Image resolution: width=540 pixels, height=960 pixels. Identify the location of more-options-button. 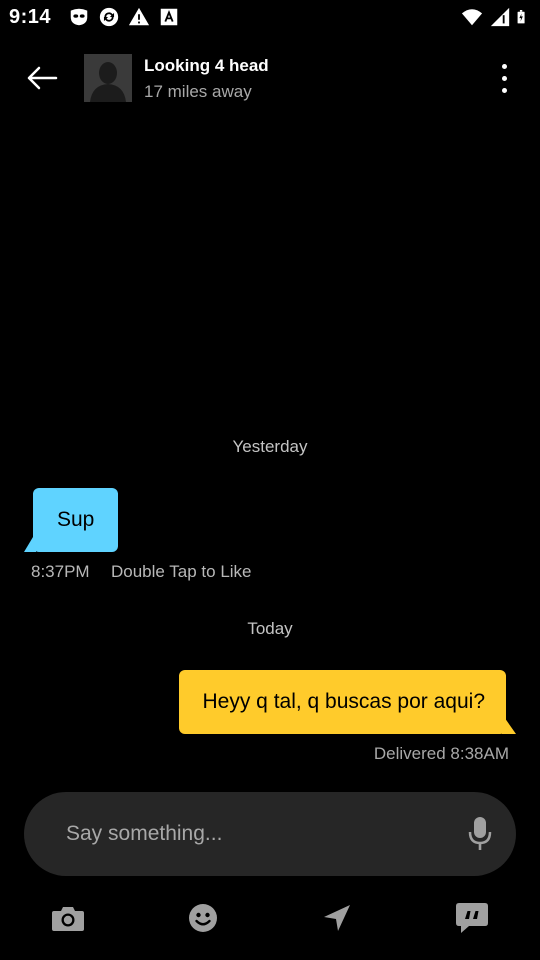
(504, 78).